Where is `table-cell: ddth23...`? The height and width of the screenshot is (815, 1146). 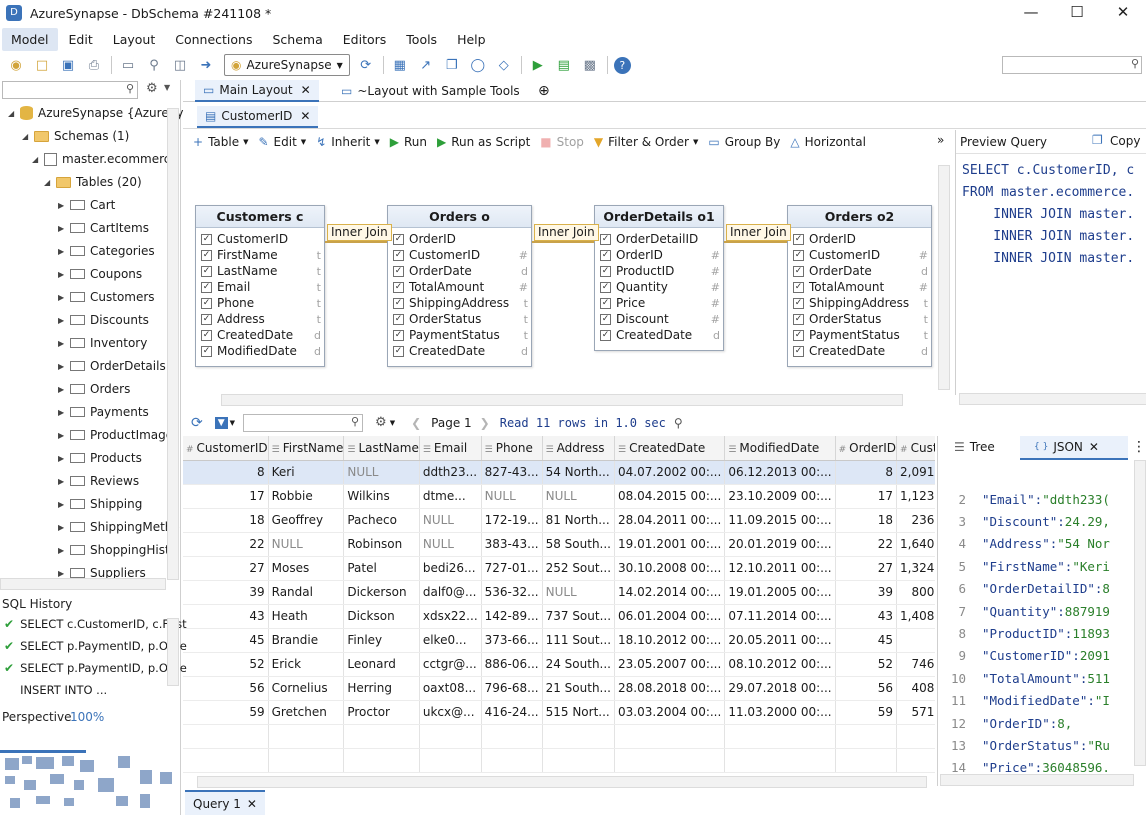
table-cell: ddth23... is located at coordinates (450, 472).